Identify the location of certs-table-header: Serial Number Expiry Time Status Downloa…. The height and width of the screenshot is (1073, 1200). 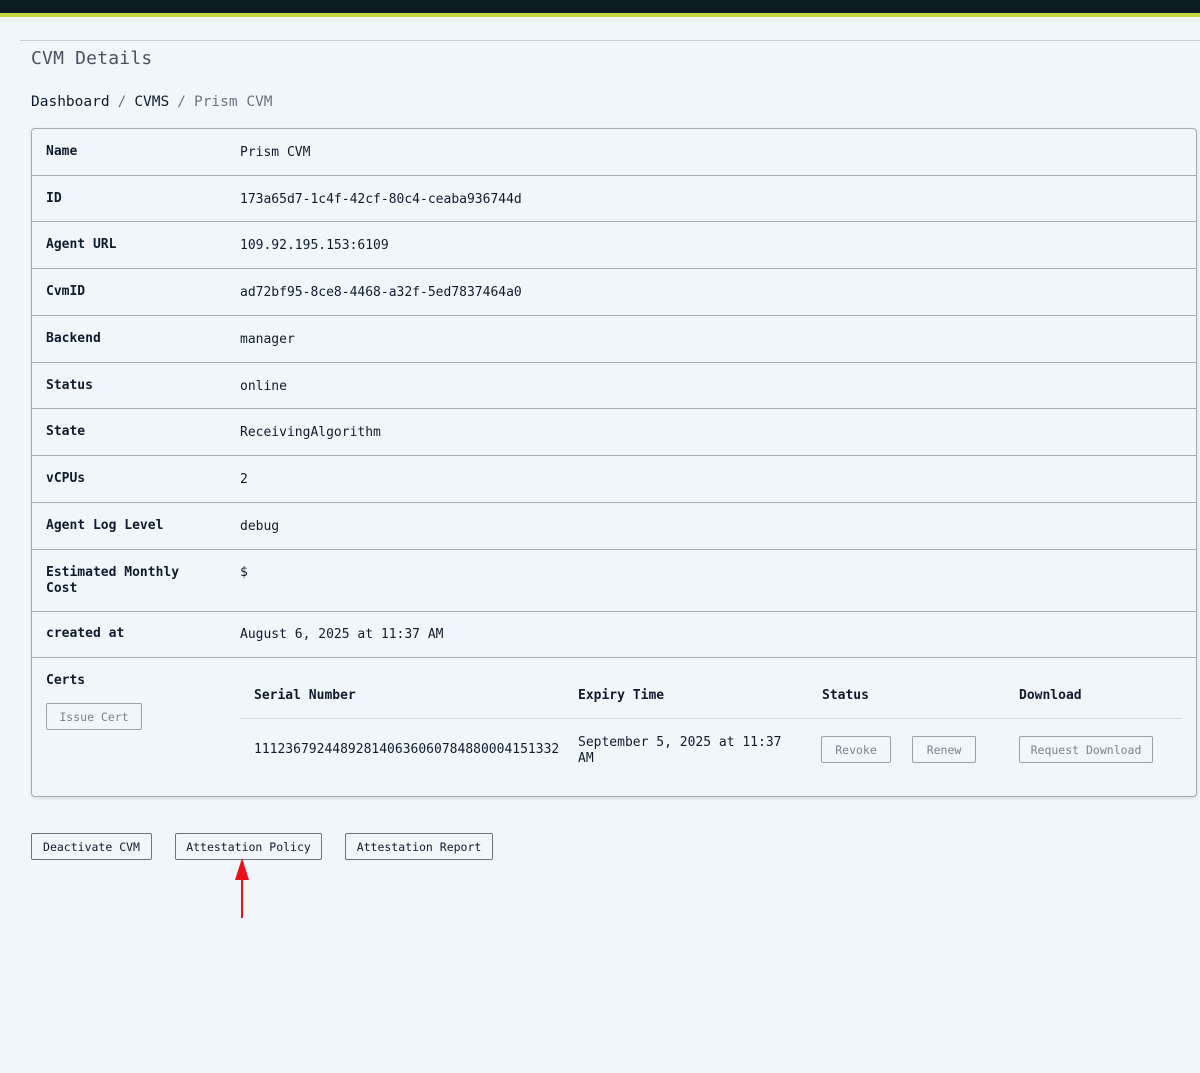
(711, 703).